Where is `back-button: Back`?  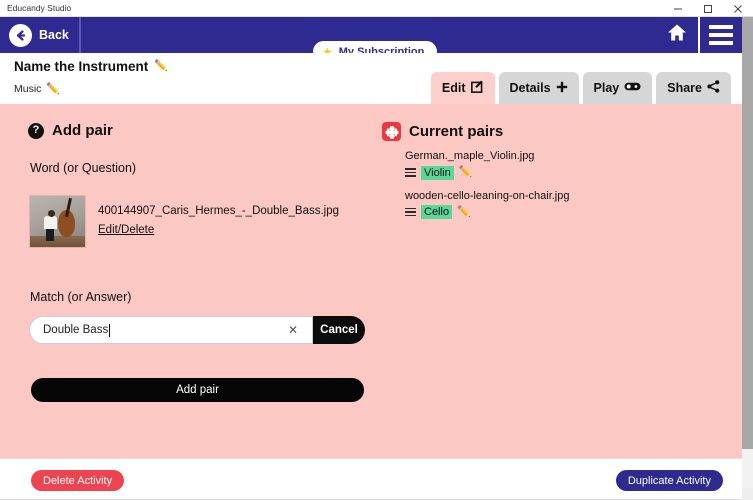 back-button: Back is located at coordinates (40, 35).